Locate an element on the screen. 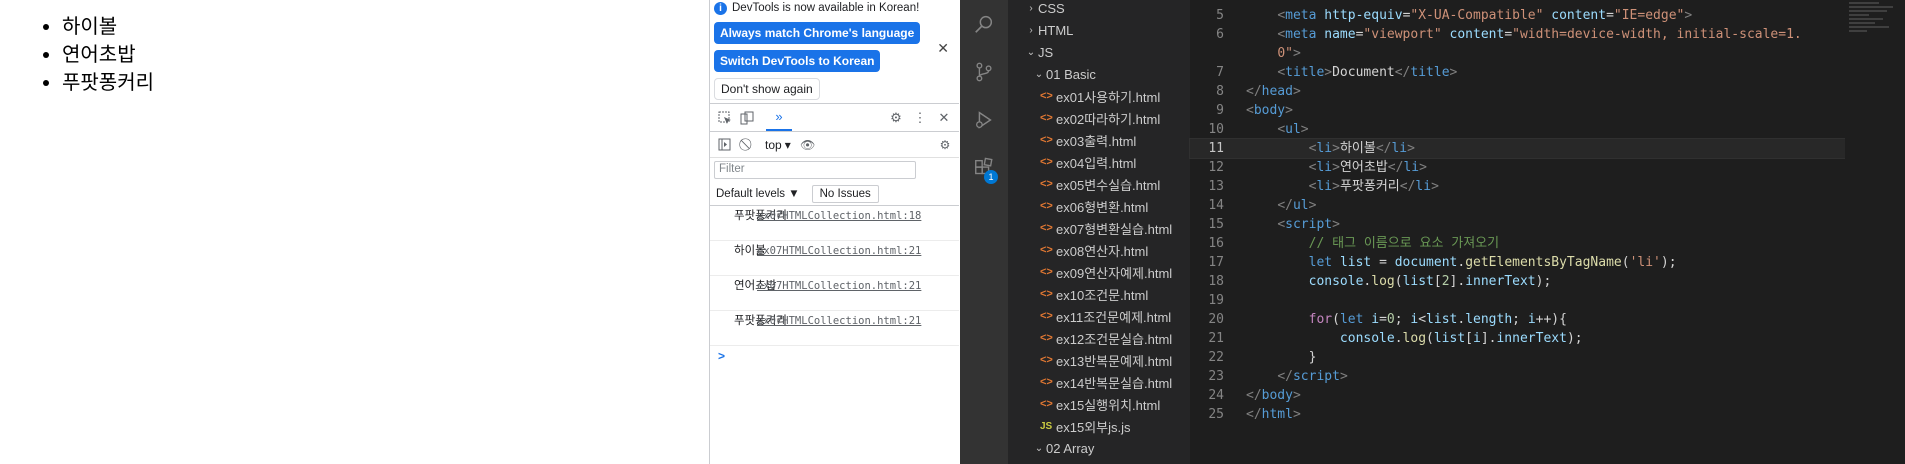 Image resolution: width=1905 pixels, height=464 pixels. more-tabs-icon: » is located at coordinates (779, 117).